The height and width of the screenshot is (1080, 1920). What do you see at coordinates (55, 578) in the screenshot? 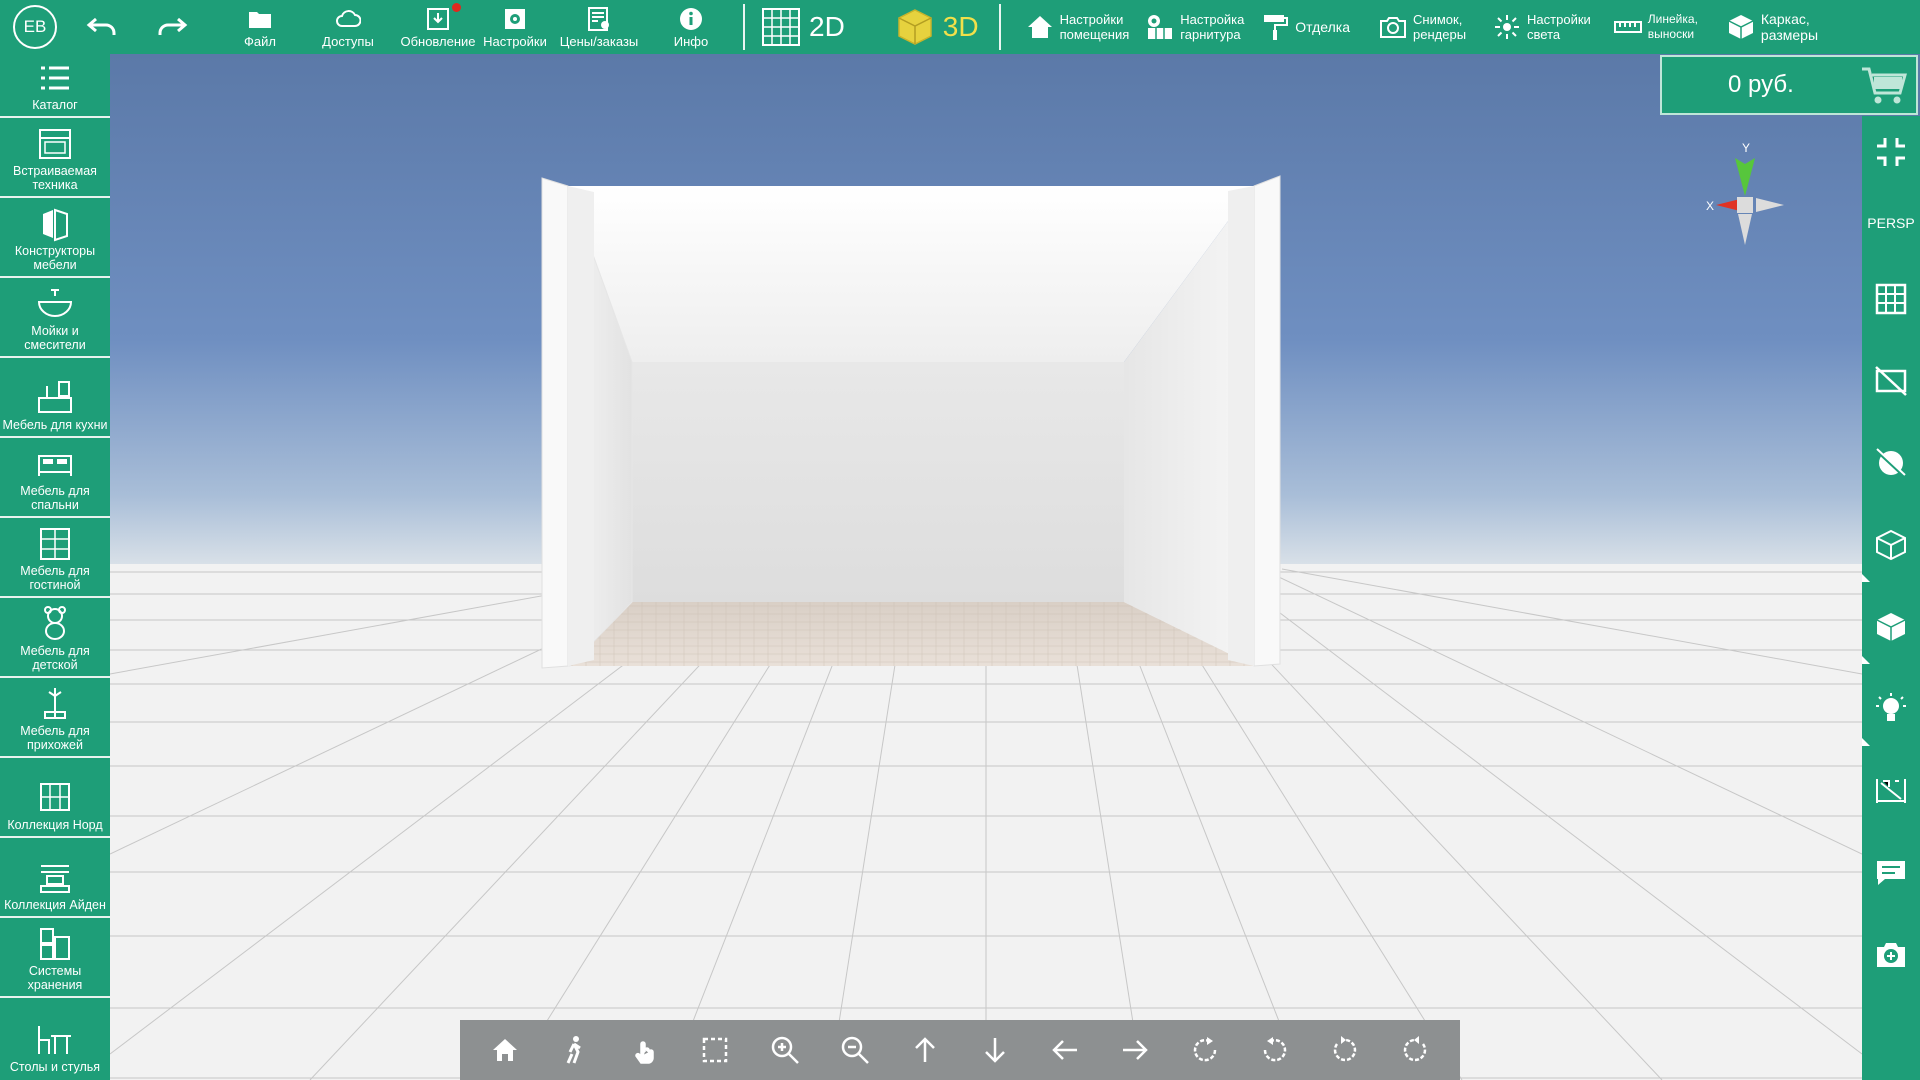
I see `sidebar-item-label: Мебель для гостиной` at bounding box center [55, 578].